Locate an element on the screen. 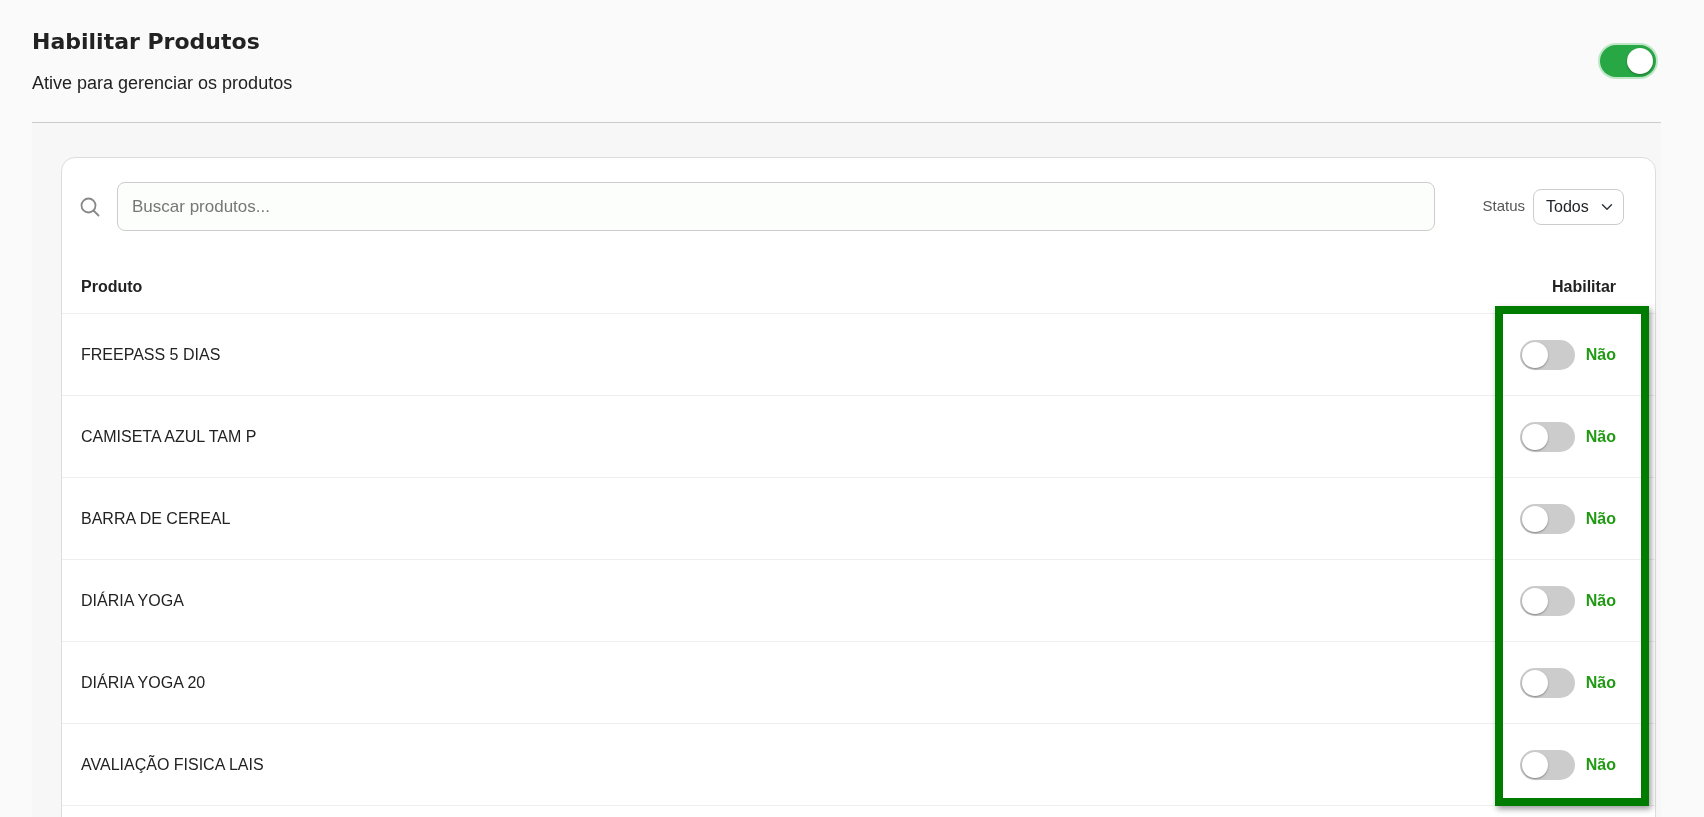  search-icon is located at coordinates (90, 206).